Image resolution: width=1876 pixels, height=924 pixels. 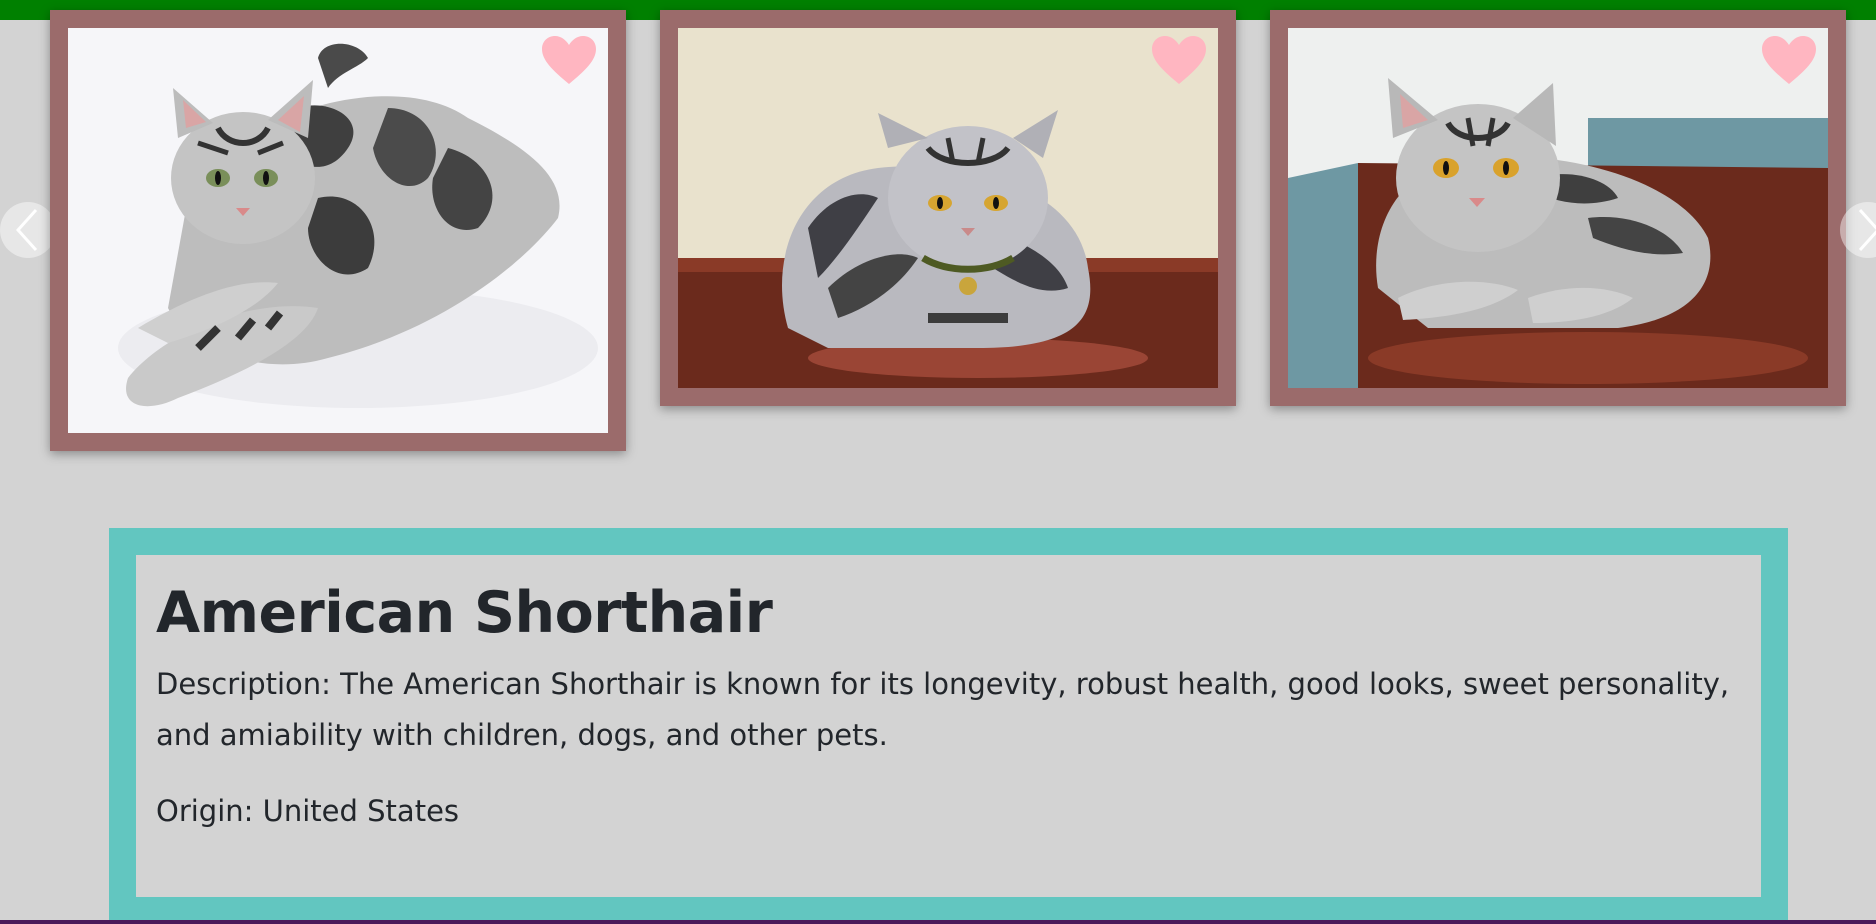 I want to click on chevron-right-icon, so click(x=1867, y=230).